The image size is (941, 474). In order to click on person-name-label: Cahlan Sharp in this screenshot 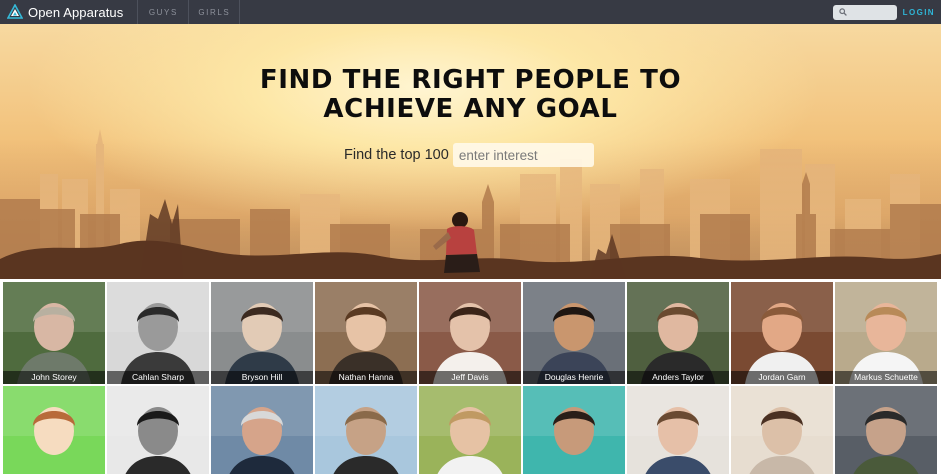, I will do `click(158, 377)`.